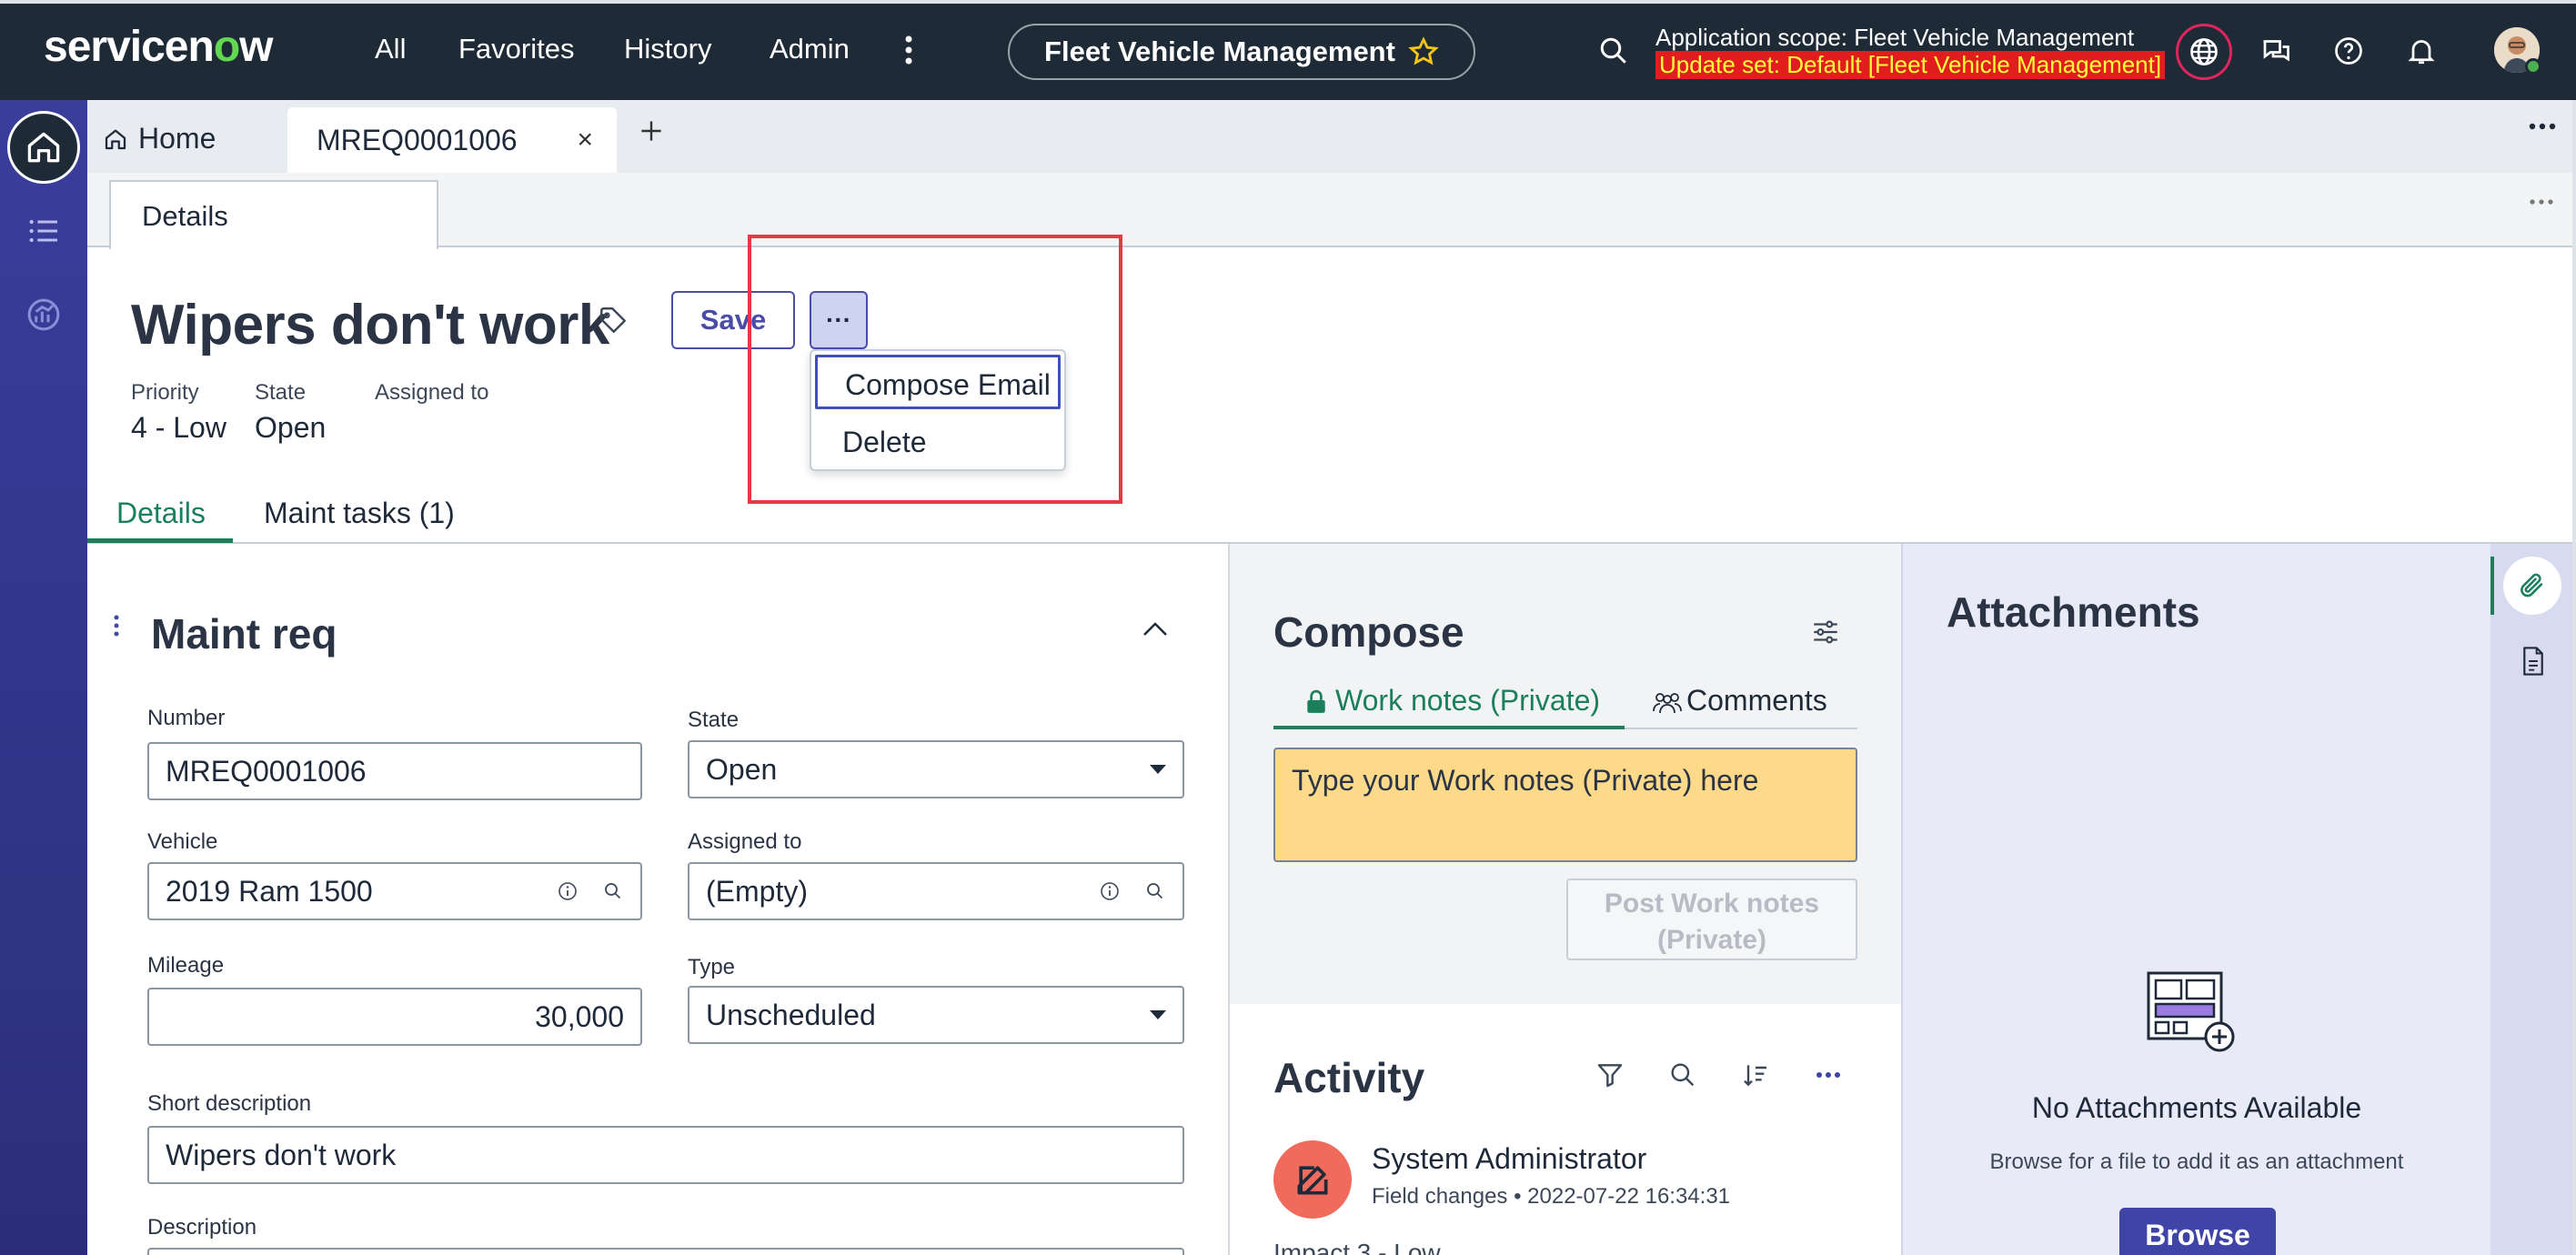  Describe the element at coordinates (908, 50) in the screenshot. I see `nav-more-icon` at that location.